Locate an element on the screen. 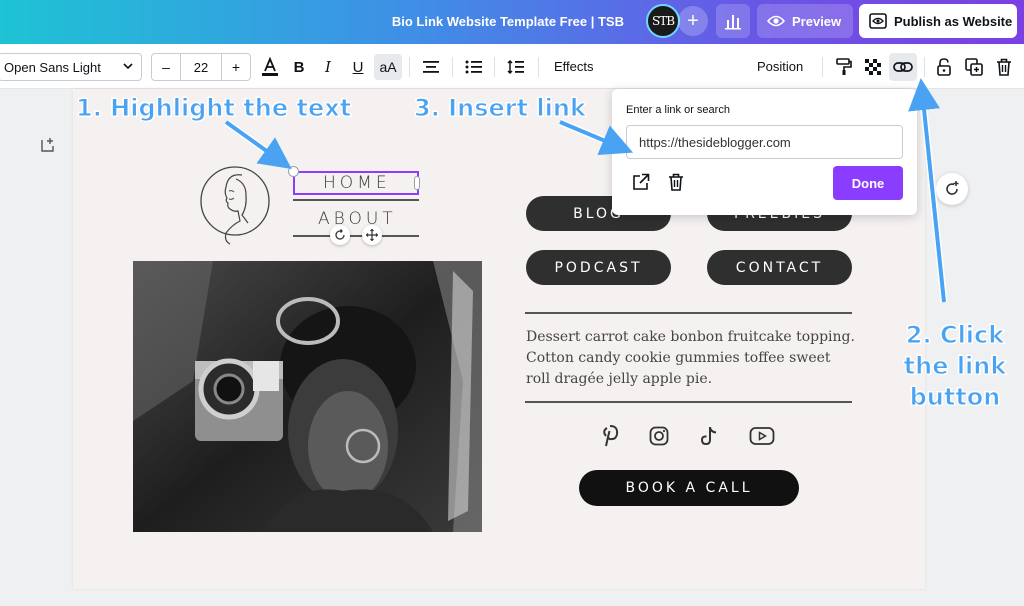  transparency-button is located at coordinates (873, 67).